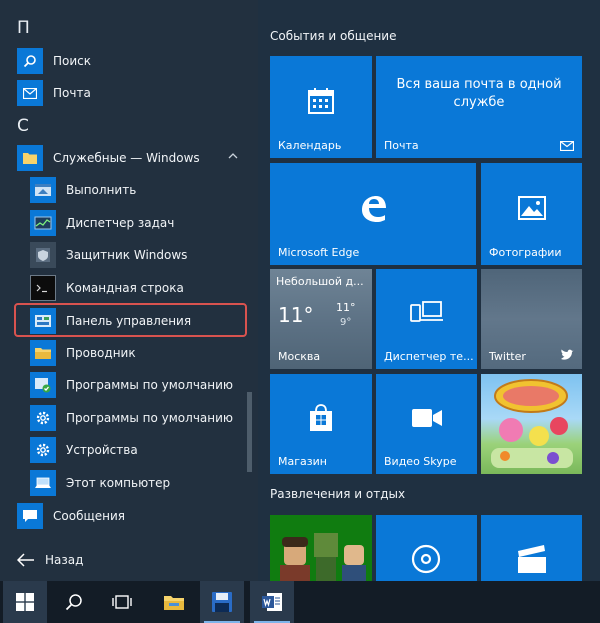 This screenshot has width=600, height=623. I want to click on chevron-up-icon, so click(233, 156).